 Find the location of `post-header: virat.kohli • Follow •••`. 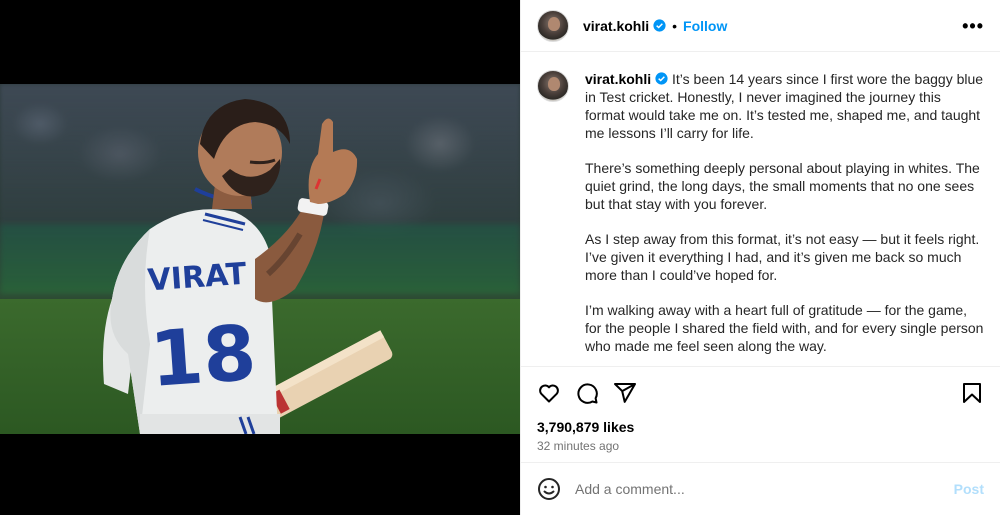

post-header: virat.kohli • Follow ••• is located at coordinates (760, 26).